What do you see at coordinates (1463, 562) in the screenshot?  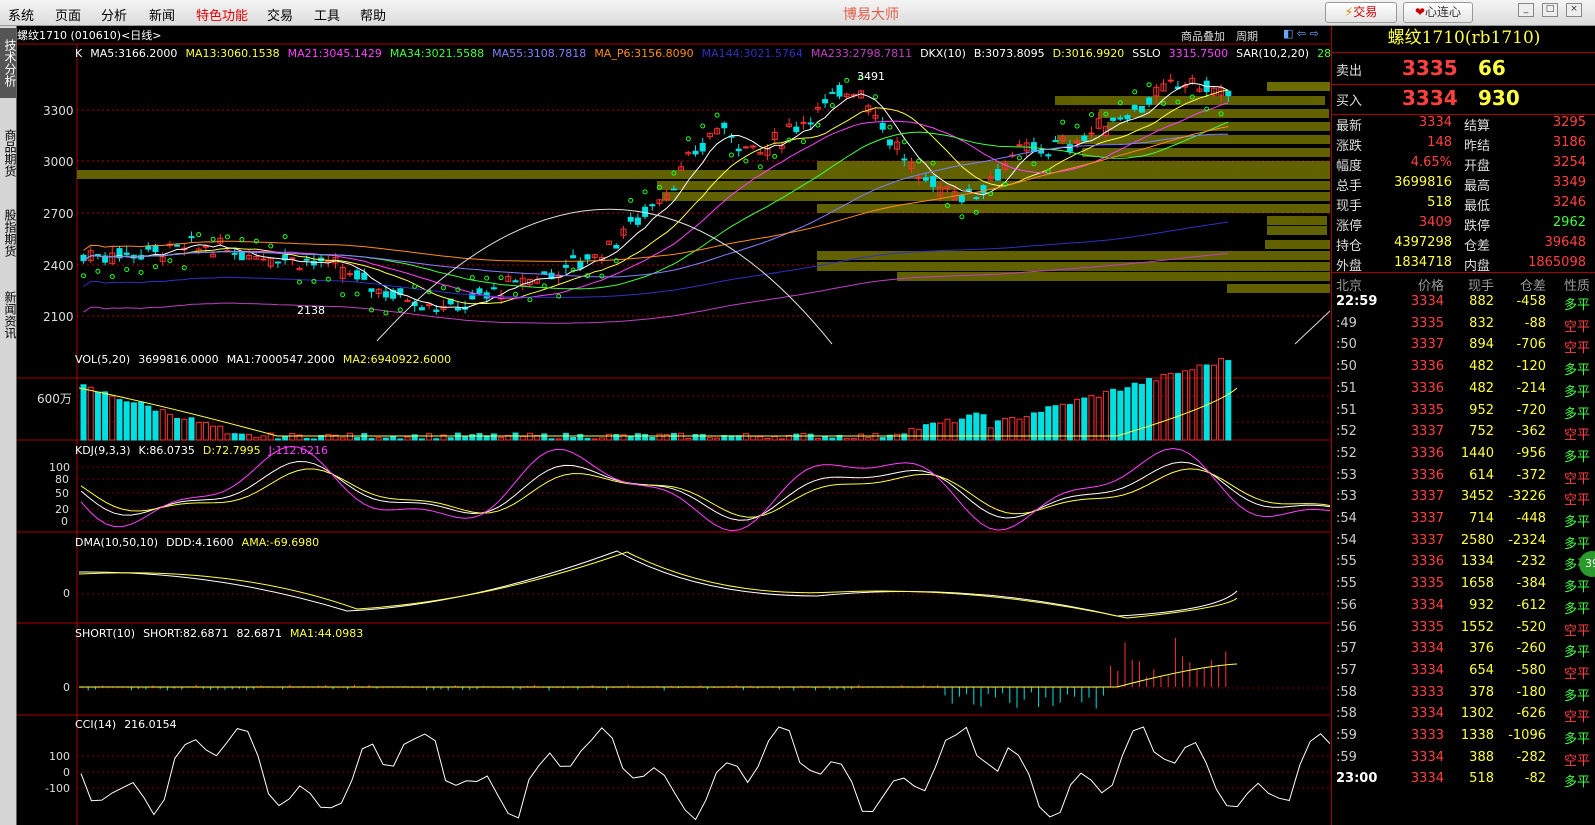 I see `tick-row: :55 3336 1334 -232 多平` at bounding box center [1463, 562].